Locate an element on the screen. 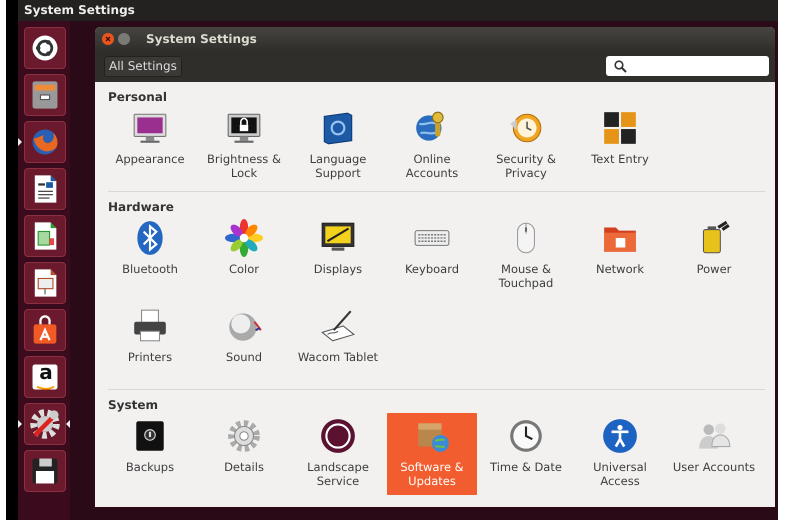  section-heading: Personal is located at coordinates (137, 97).